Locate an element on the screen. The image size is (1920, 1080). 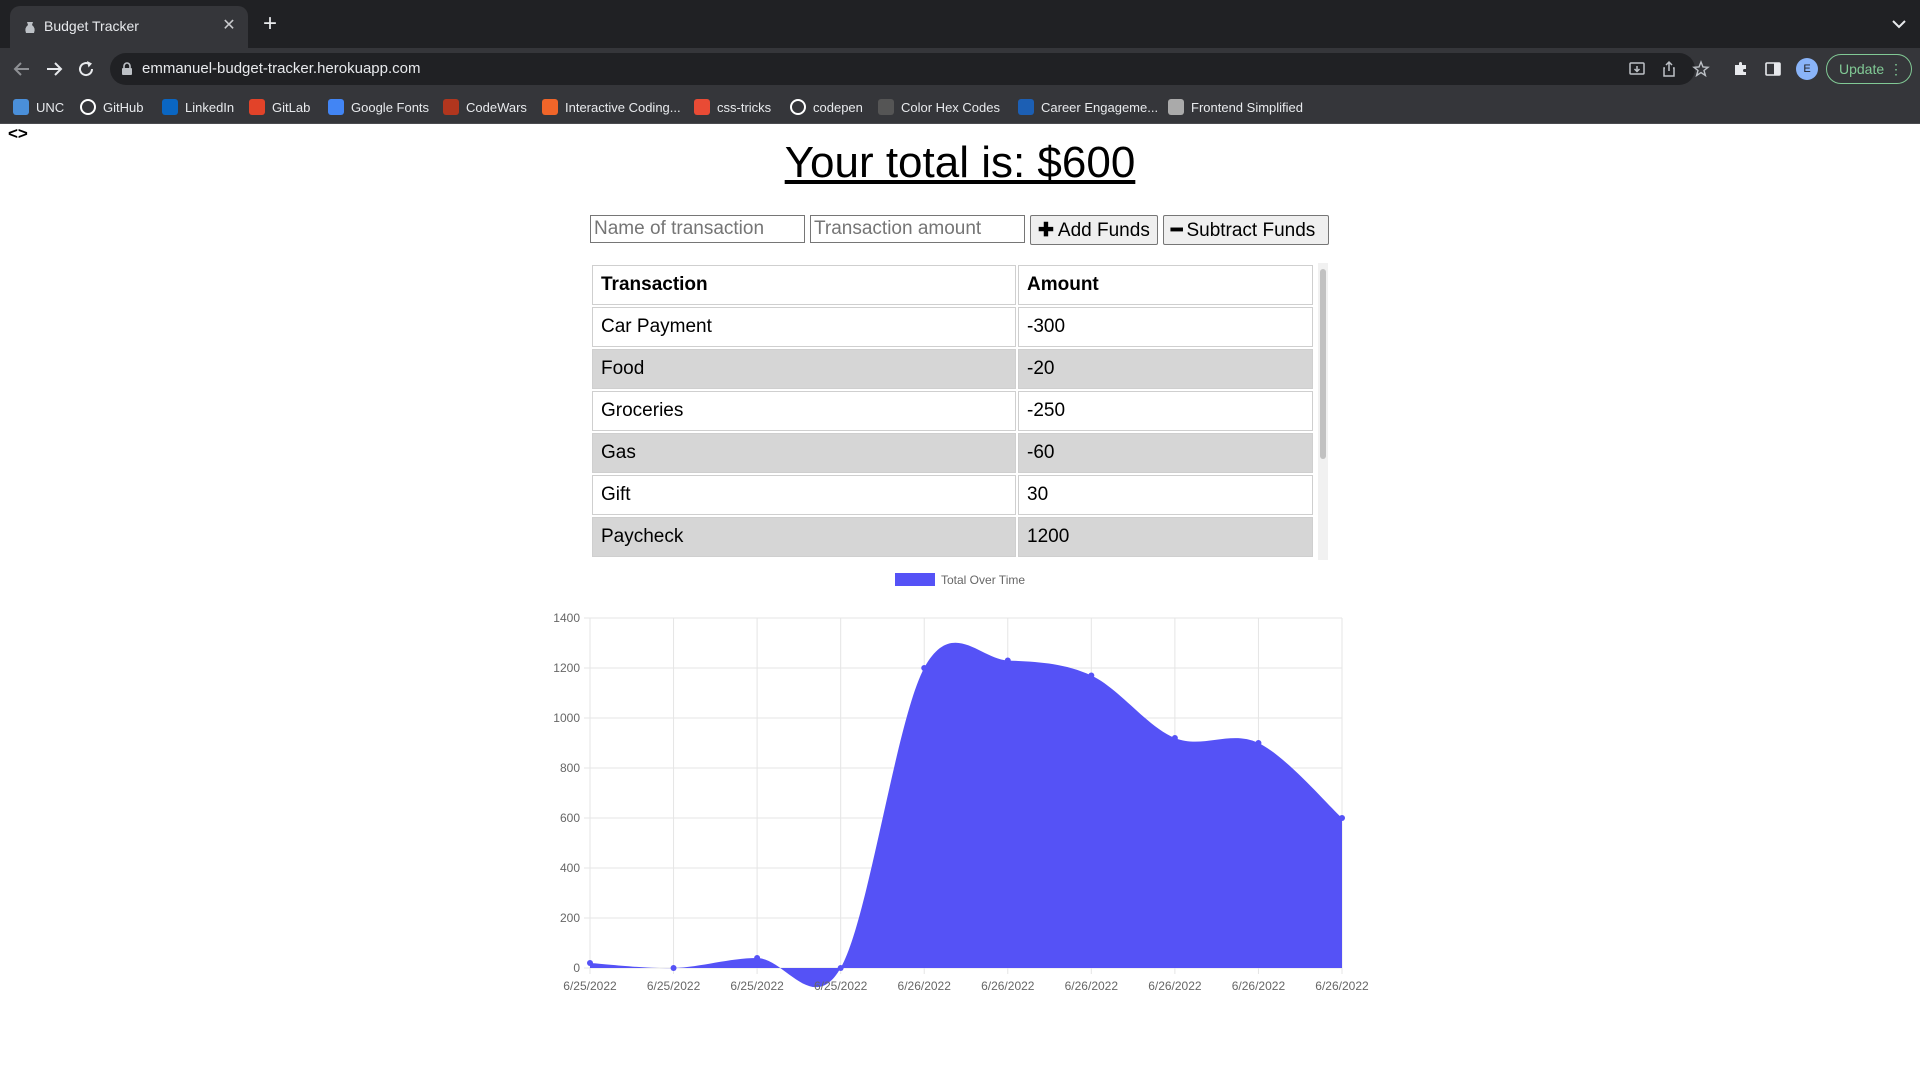
table-row: Car Payment -300 is located at coordinates (952, 327).